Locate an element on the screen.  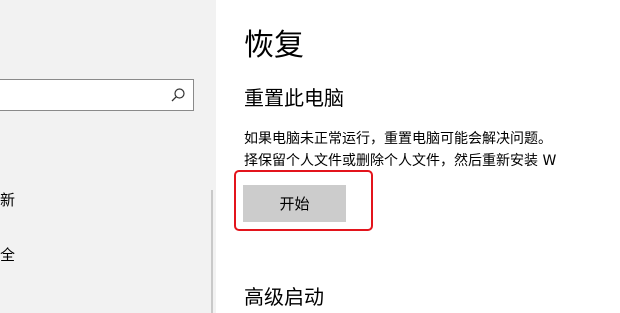
reset-description-line: 择保留个人文件或删除个人文件，然后重新安装 W is located at coordinates (400, 161).